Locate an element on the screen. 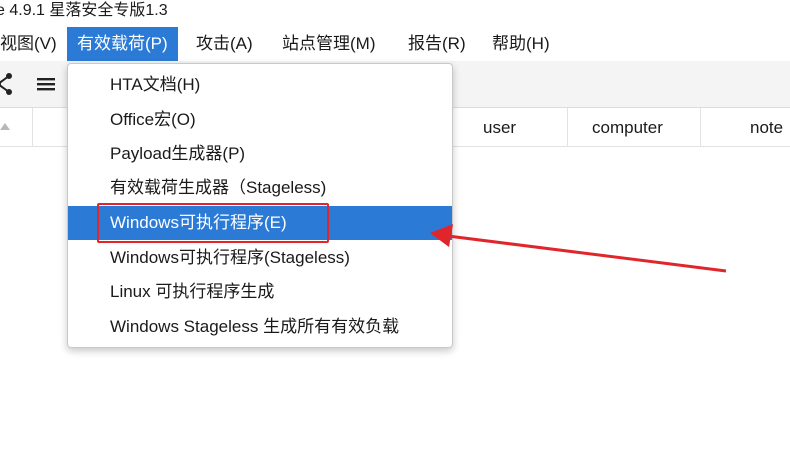  share-icon is located at coordinates (9, 84).